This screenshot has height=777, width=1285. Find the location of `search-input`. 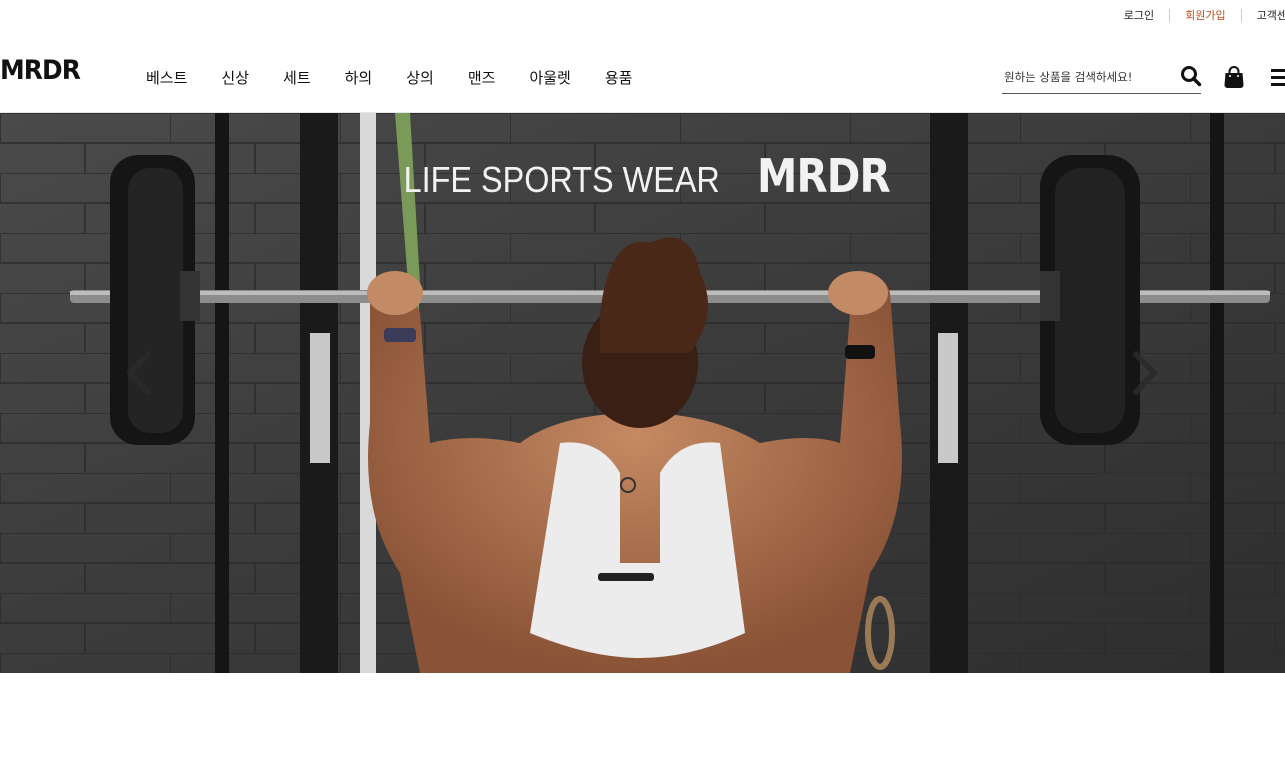

search-input is located at coordinates (1086, 77).